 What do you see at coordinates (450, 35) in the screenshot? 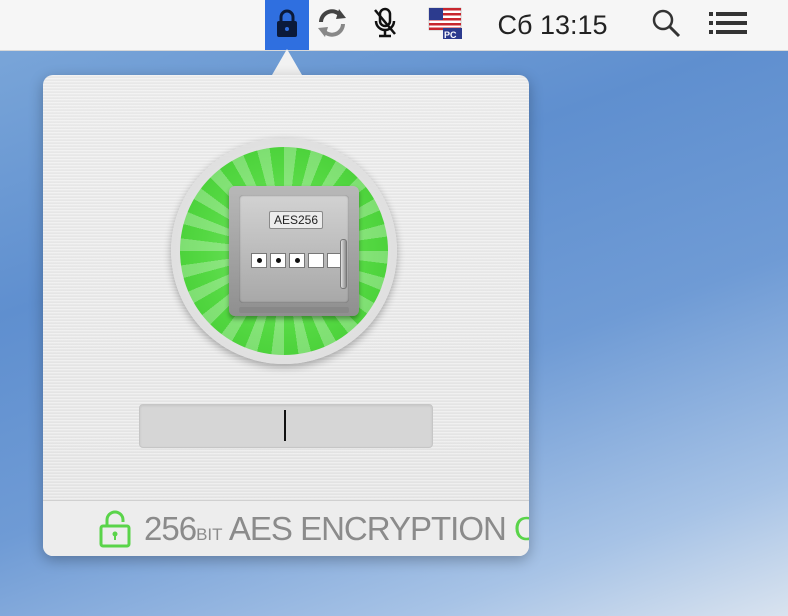
I see `flag-label: PC` at bounding box center [450, 35].